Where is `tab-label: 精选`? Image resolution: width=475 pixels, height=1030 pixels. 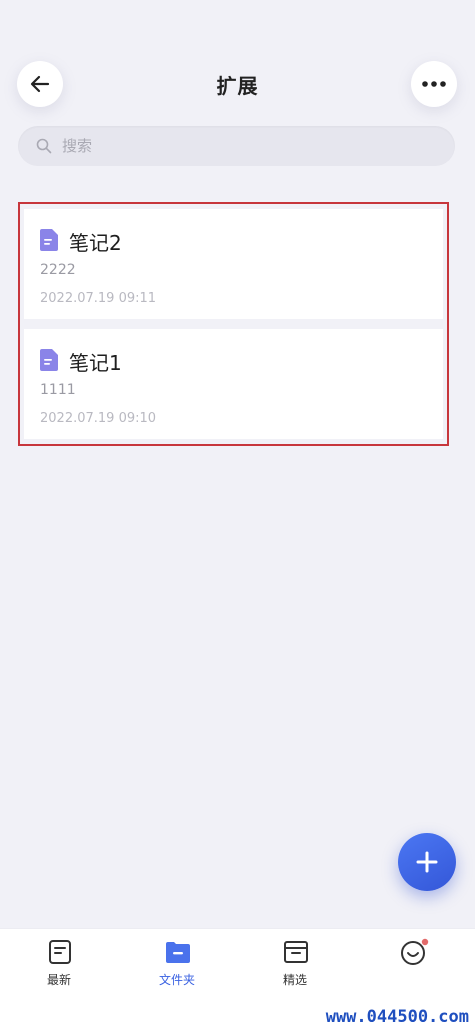 tab-label: 精选 is located at coordinates (294, 980).